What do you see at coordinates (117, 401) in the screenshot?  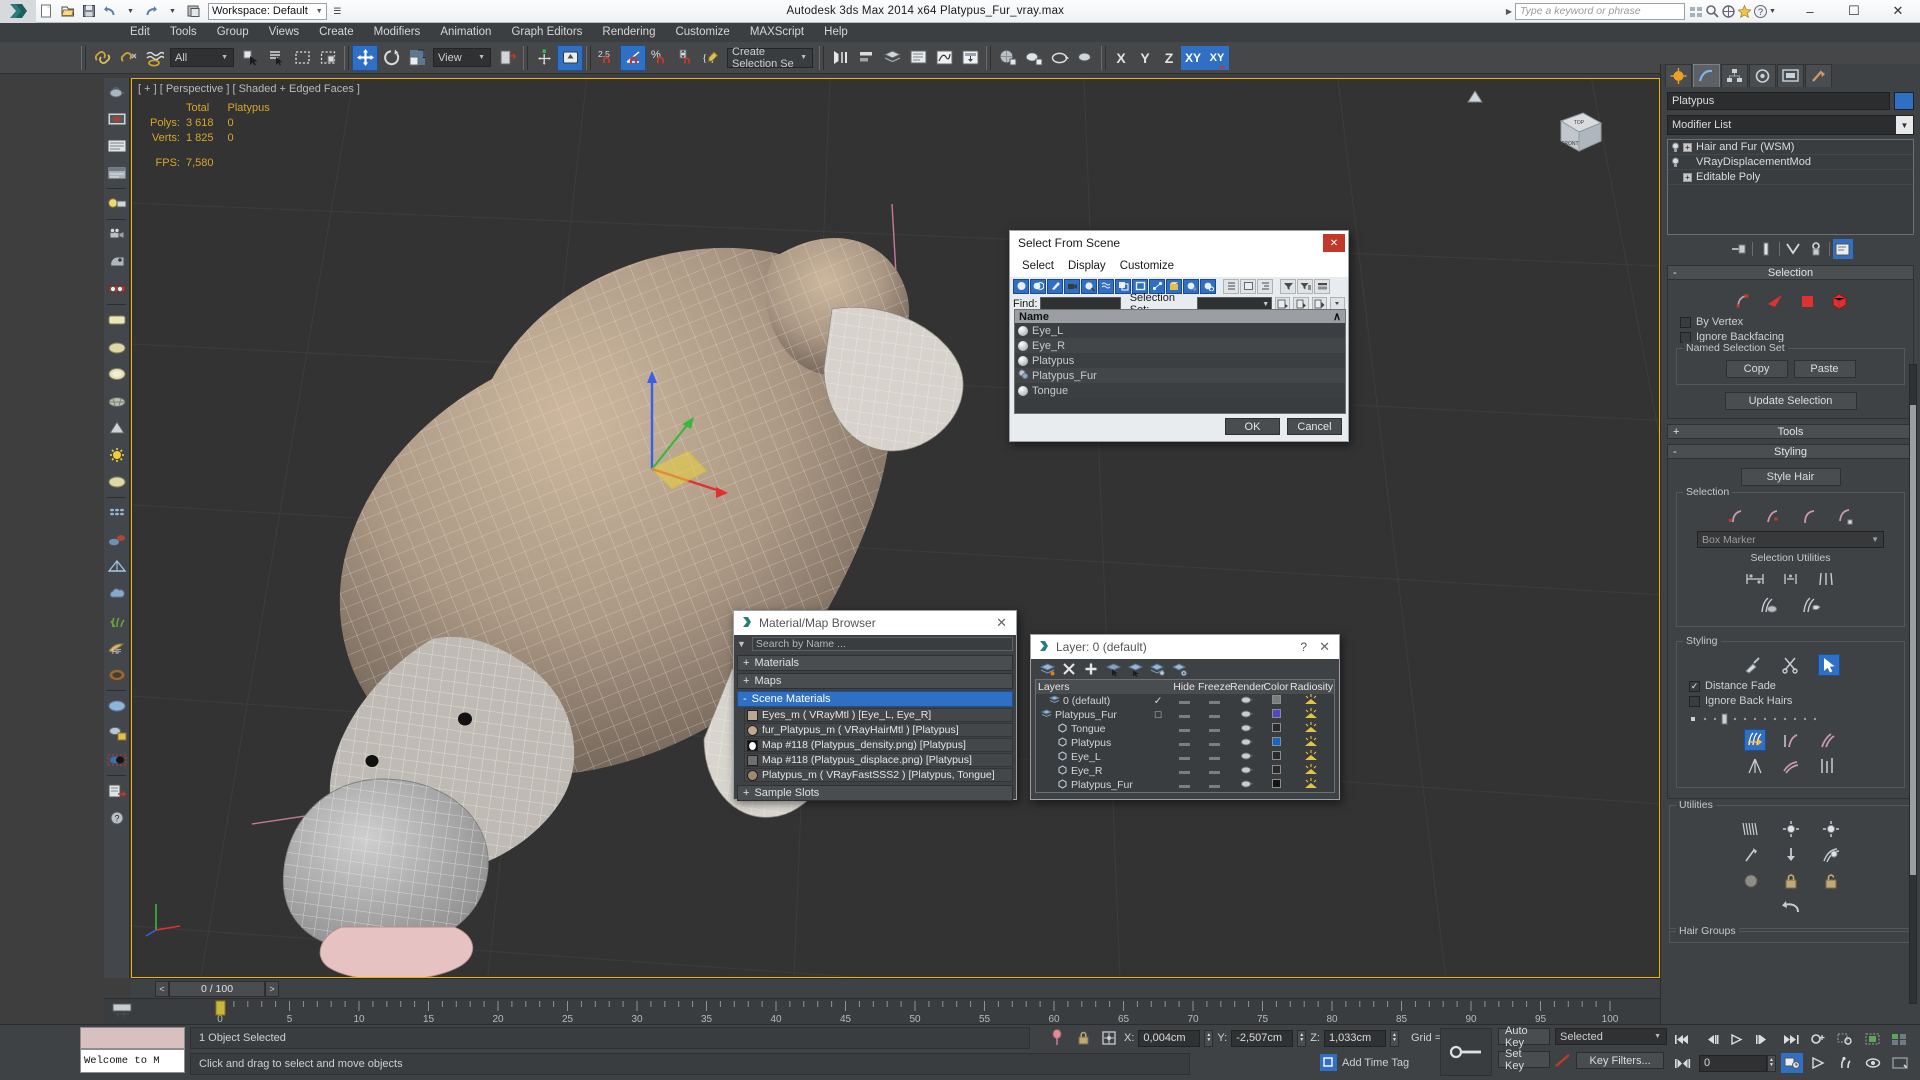 I see `create-geosphere-icon` at bounding box center [117, 401].